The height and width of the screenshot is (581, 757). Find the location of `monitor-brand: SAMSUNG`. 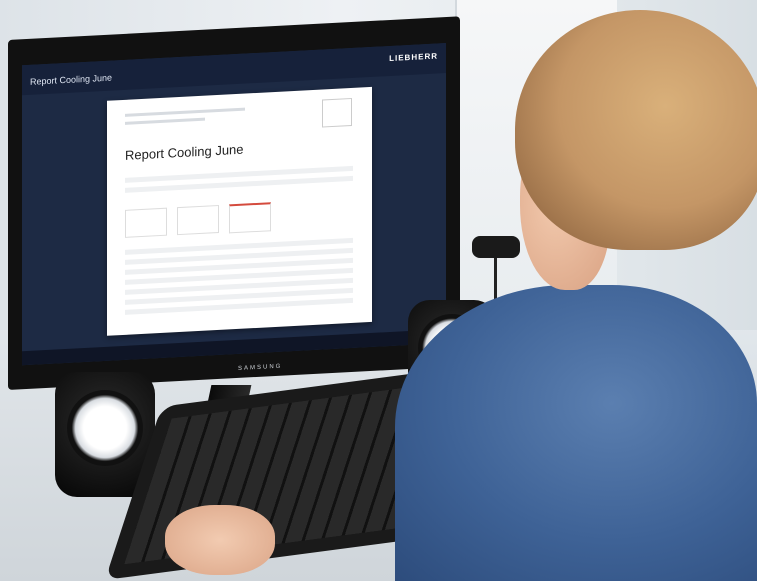

monitor-brand: SAMSUNG is located at coordinates (260, 367).